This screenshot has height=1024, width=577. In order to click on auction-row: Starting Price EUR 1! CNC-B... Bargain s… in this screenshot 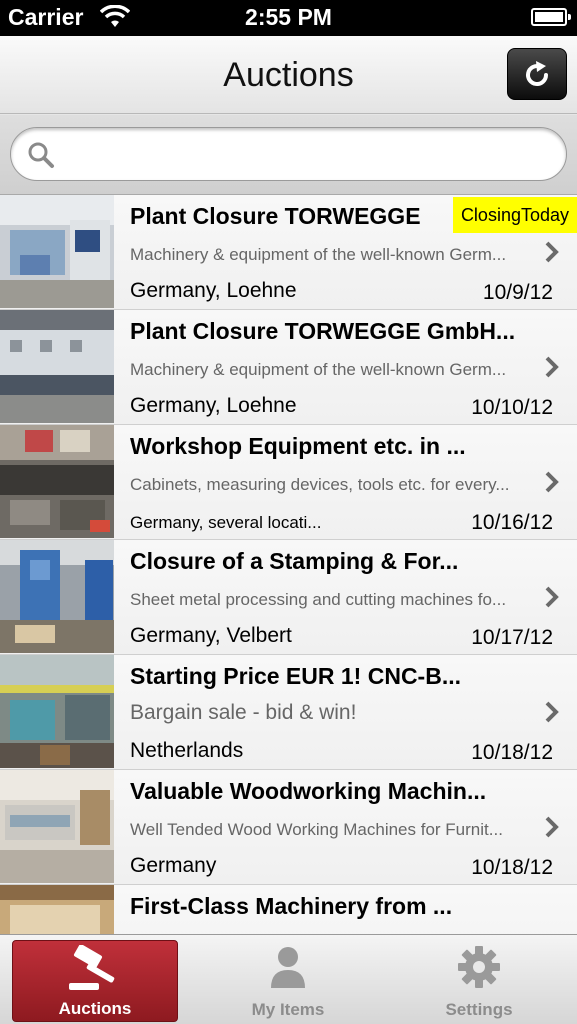, I will do `click(288, 712)`.